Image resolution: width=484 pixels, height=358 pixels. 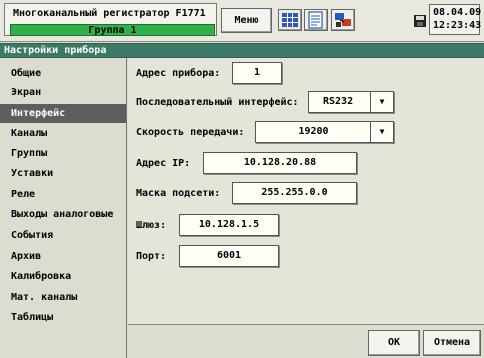 I want to click on baud-rate-dropdown: 19200 ▼, so click(x=324, y=132).